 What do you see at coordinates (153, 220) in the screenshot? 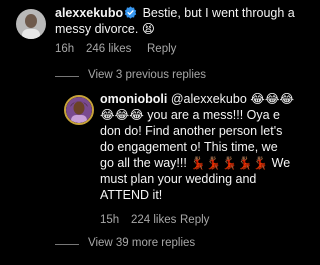
I see `comment-likes: 224 likes` at bounding box center [153, 220].